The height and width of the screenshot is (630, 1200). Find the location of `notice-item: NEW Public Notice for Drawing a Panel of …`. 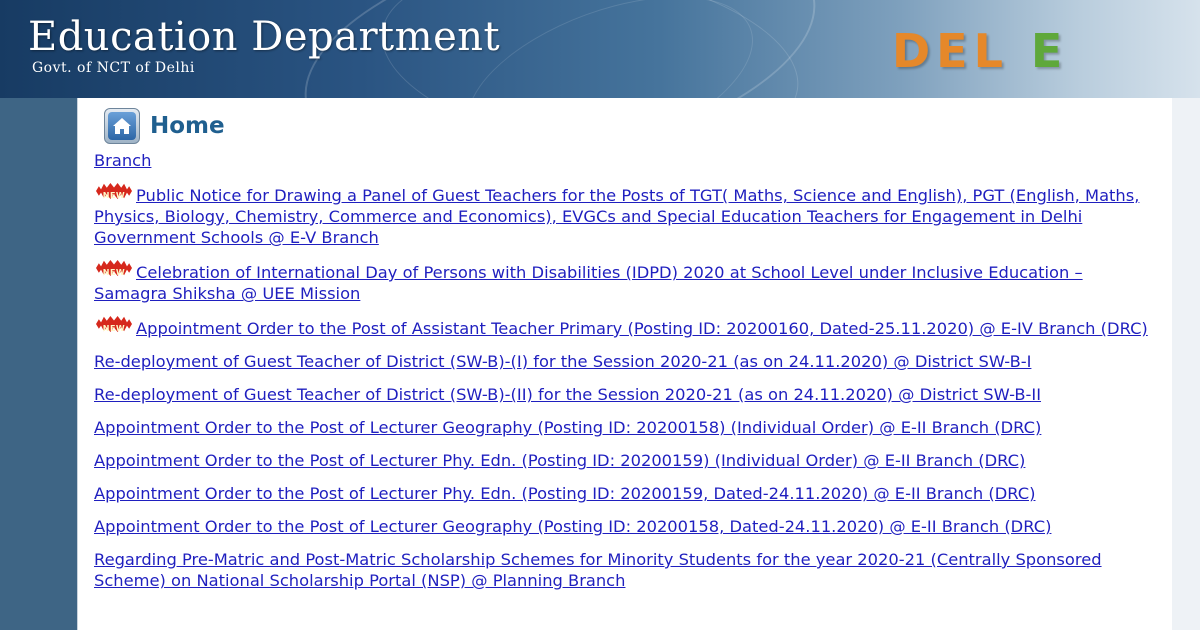

notice-item: NEW Public Notice for Drawing a Panel of … is located at coordinates (625, 215).